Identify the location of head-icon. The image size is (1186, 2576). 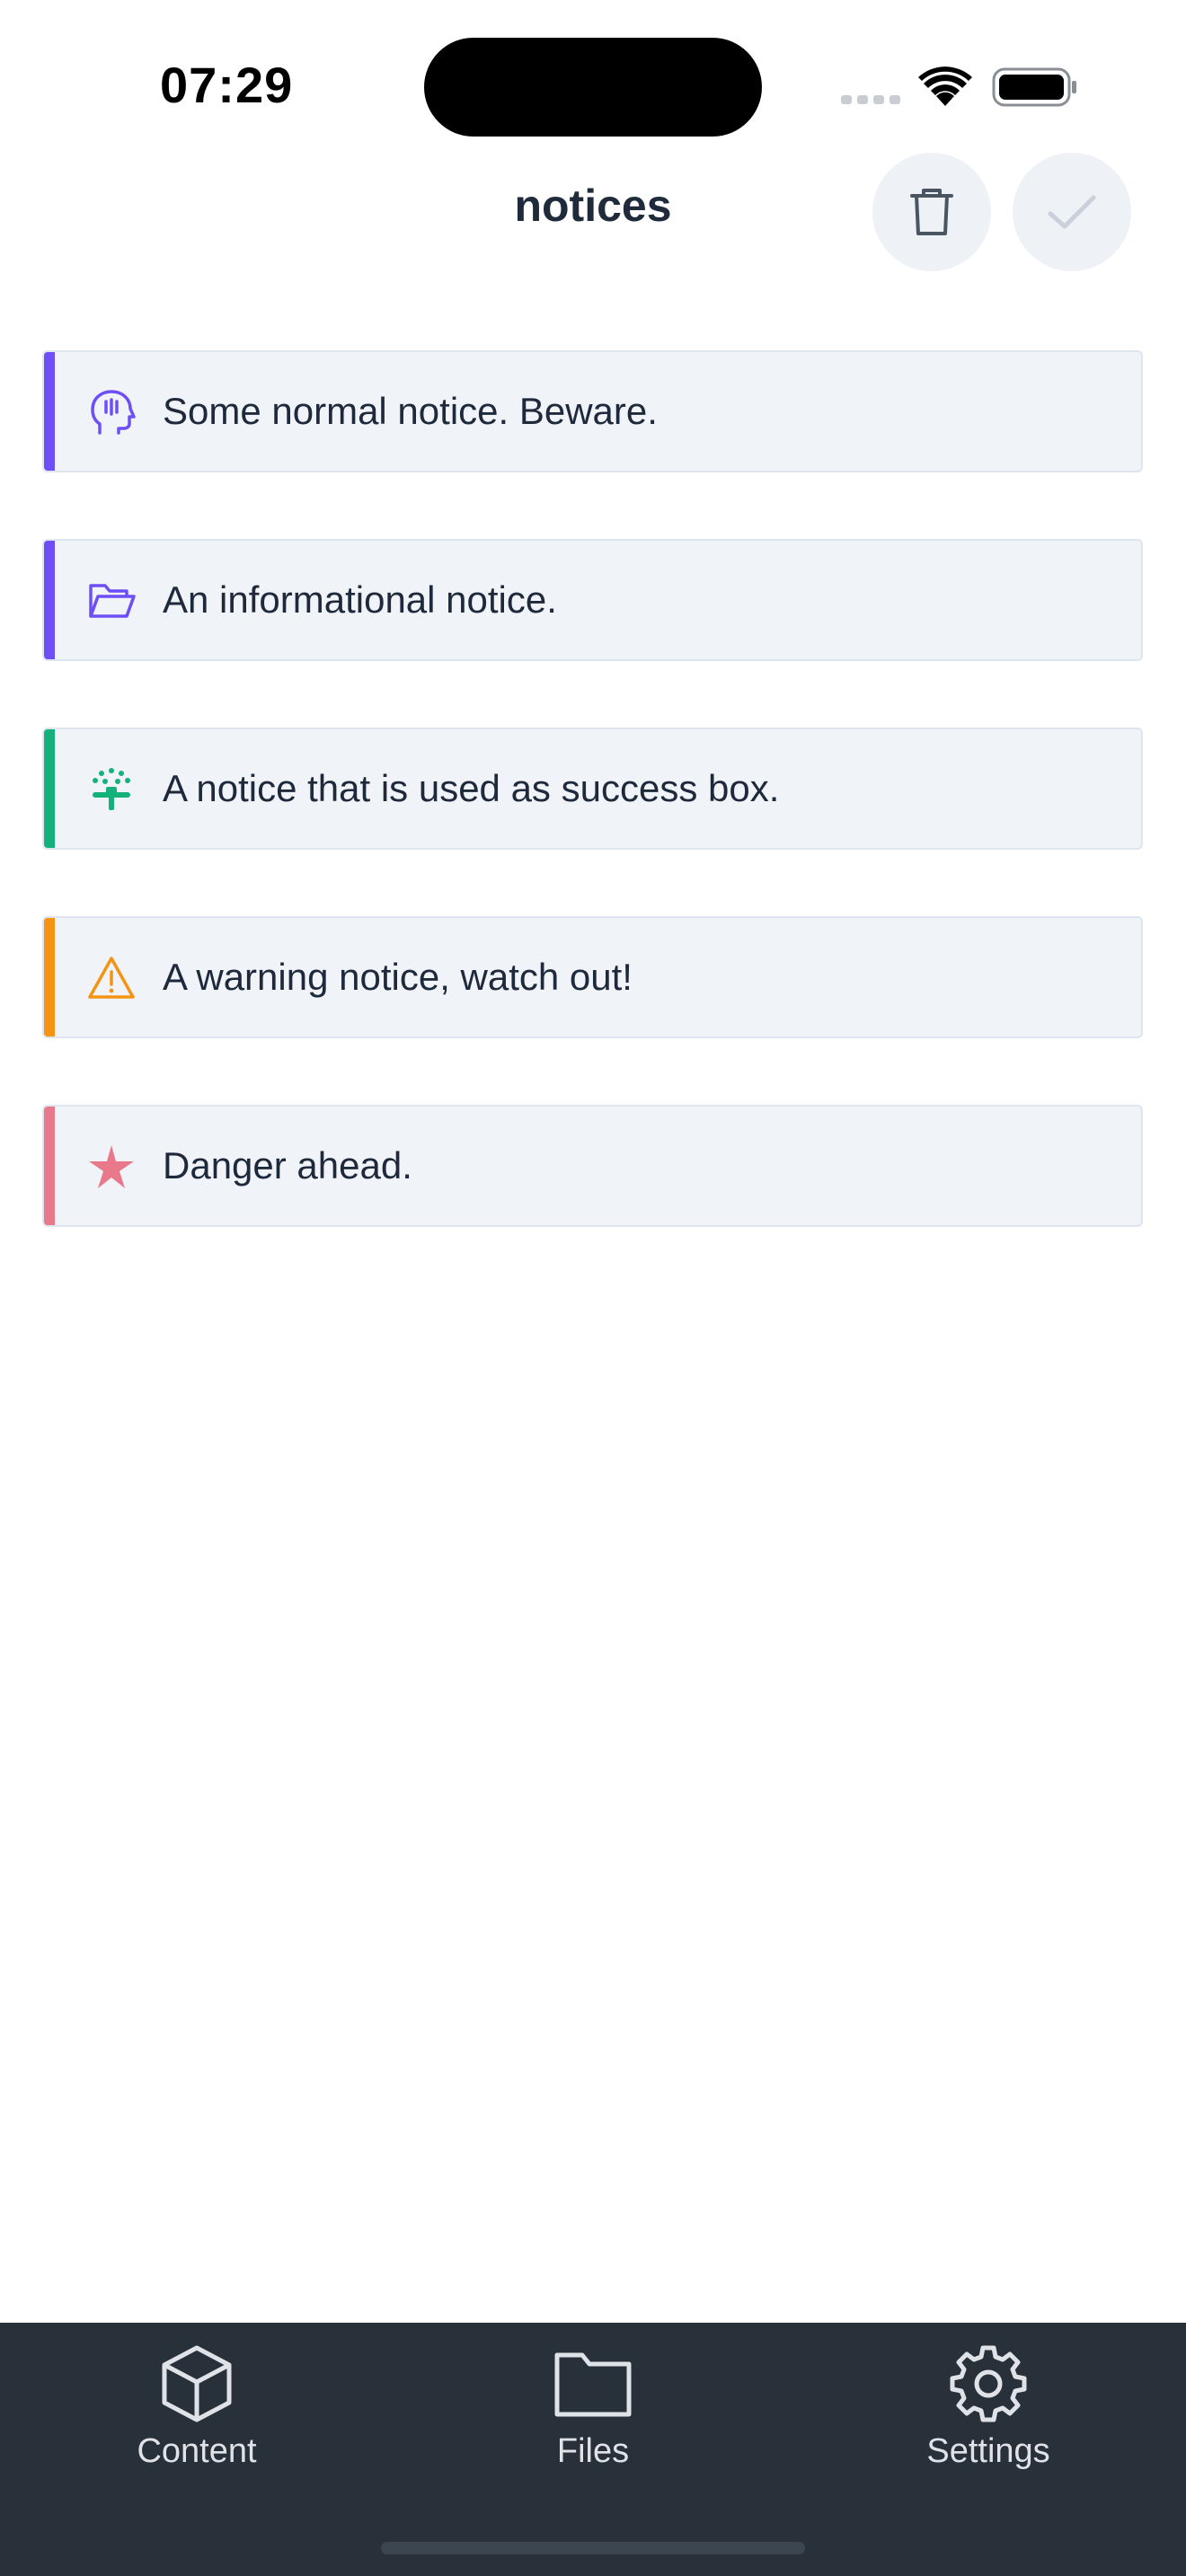
(113, 412).